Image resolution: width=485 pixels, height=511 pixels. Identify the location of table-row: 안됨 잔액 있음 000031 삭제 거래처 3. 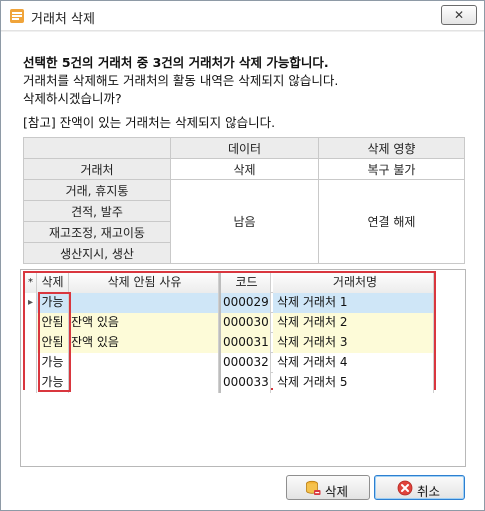
(229, 343).